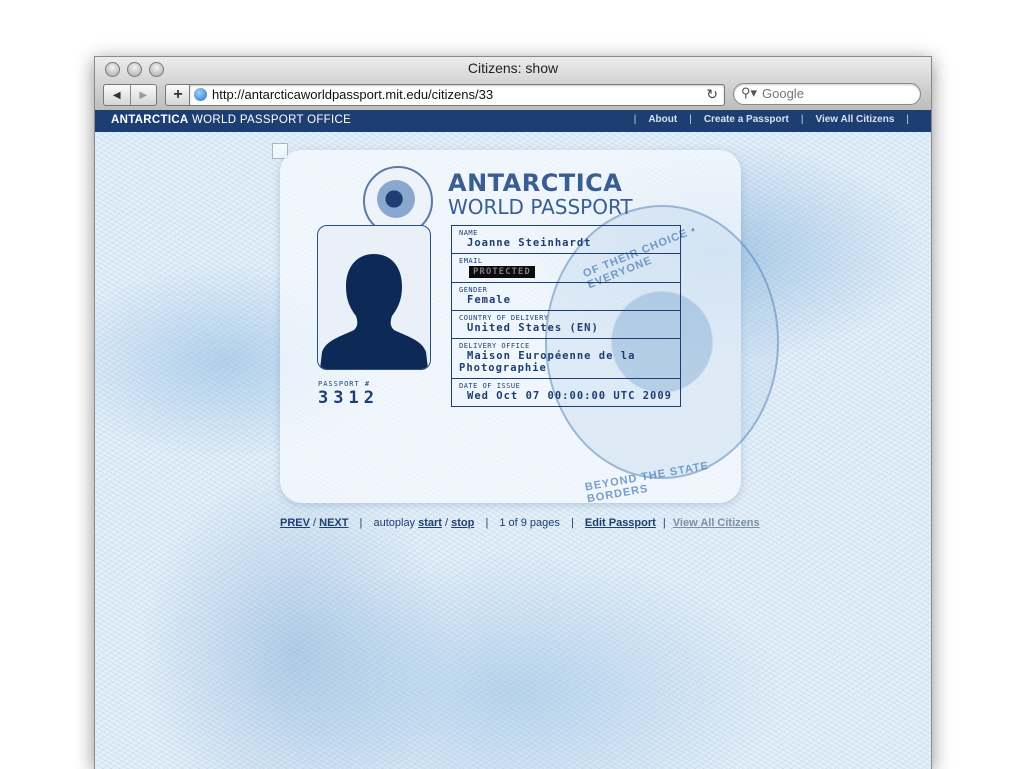 This screenshot has width=1024, height=769. I want to click on passport-number: 3312, so click(348, 398).